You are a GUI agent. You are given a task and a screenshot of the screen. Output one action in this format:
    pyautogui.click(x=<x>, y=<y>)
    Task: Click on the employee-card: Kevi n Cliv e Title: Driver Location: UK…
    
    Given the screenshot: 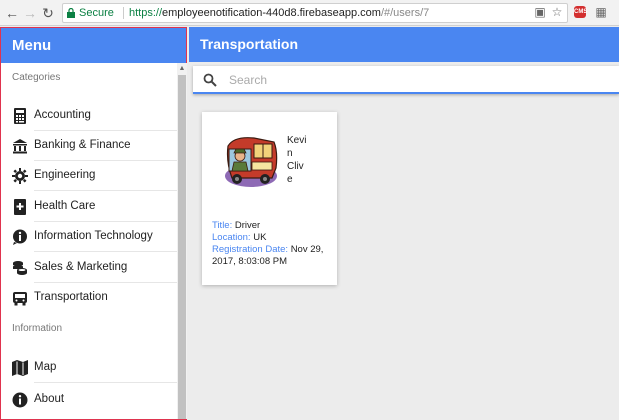 What is the action you would take?
    pyautogui.click(x=269, y=198)
    